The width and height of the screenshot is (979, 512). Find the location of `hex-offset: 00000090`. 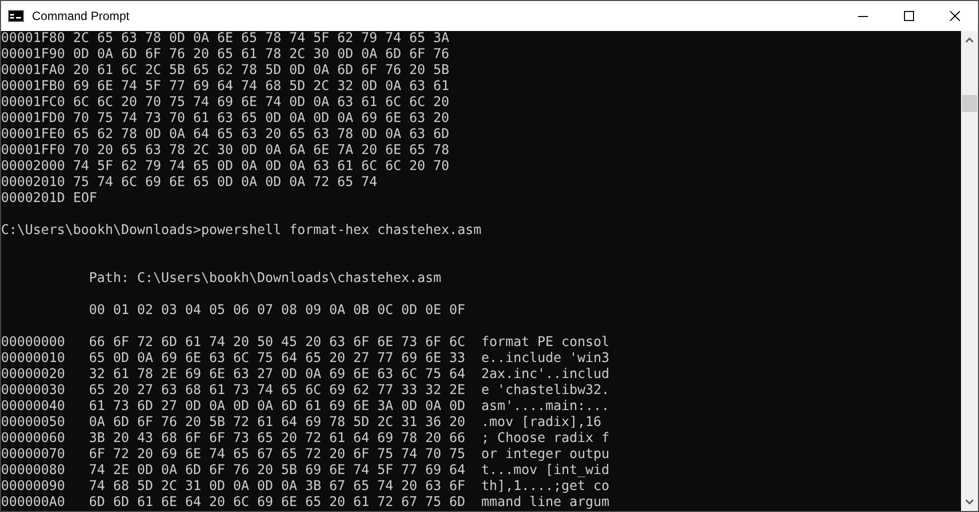

hex-offset: 00000090 is located at coordinates (33, 487).